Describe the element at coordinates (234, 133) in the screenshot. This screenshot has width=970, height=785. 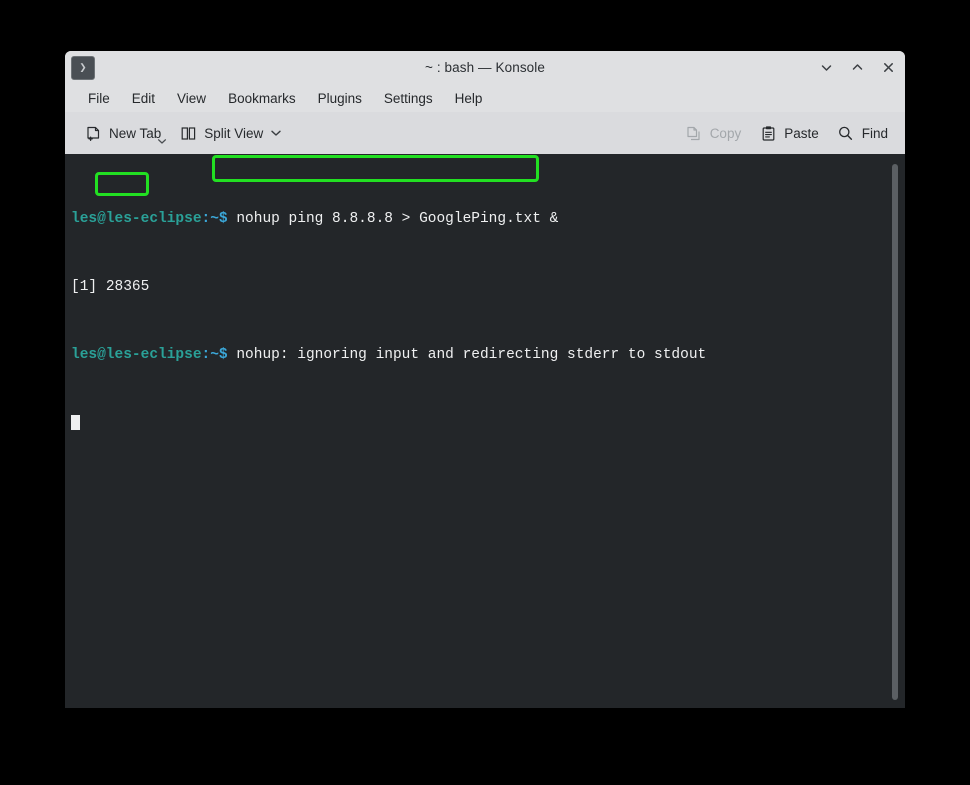
I see `split-view-label: Split View` at that location.